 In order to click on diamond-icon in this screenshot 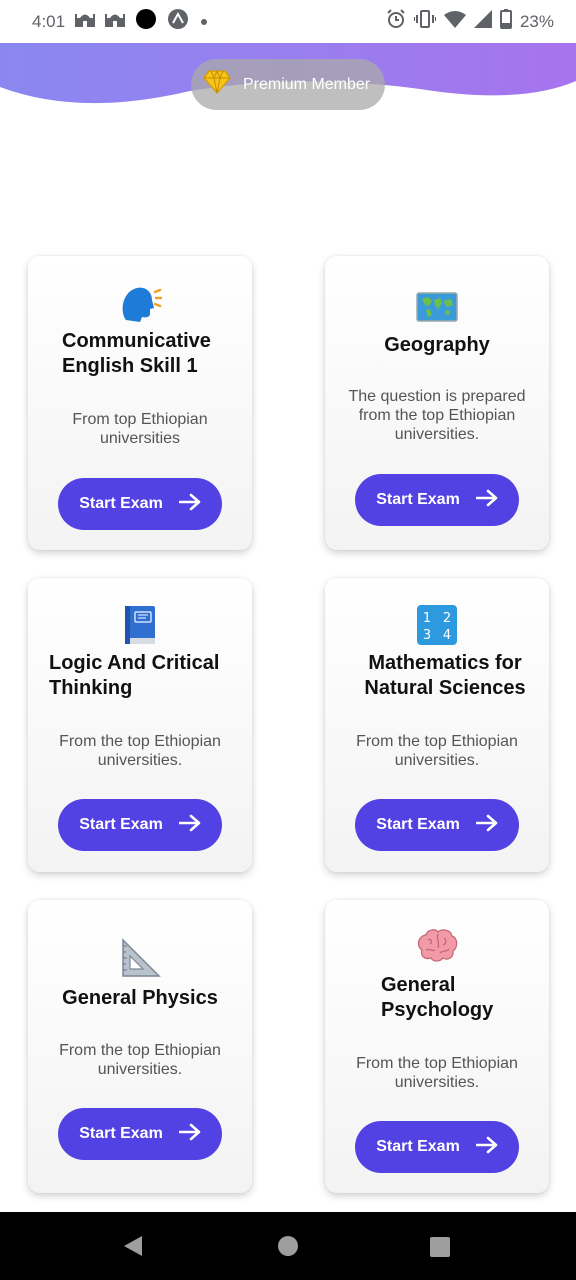, I will do `click(217, 84)`.